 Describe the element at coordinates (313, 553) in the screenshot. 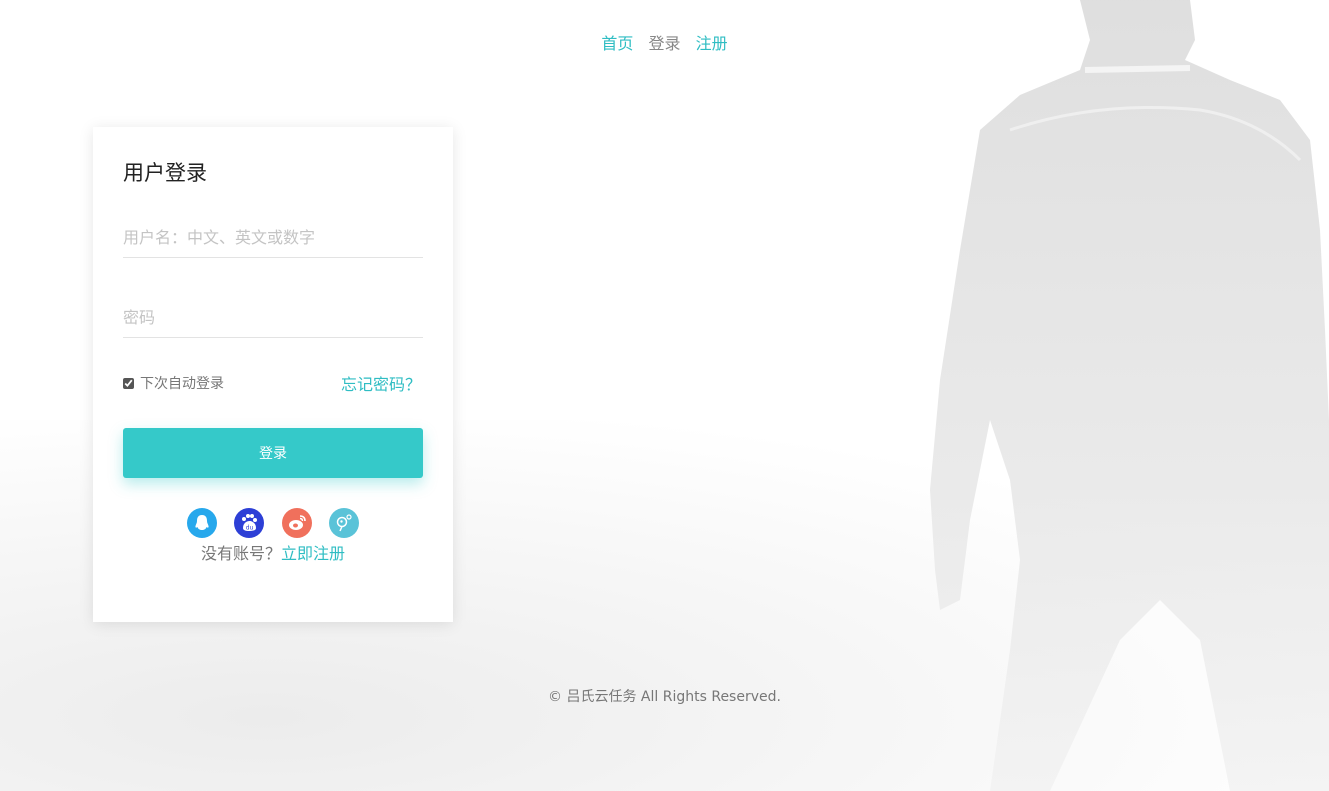

I see `register-now-link: 立即注册` at that location.